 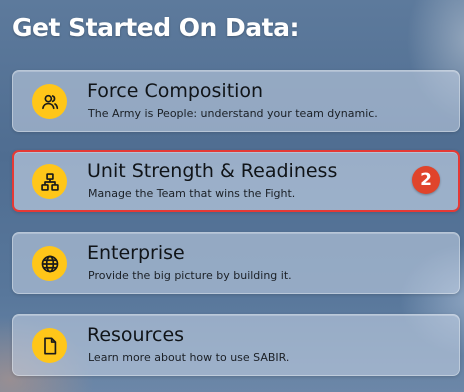 I want to click on org-chart-icon, so click(x=49, y=181).